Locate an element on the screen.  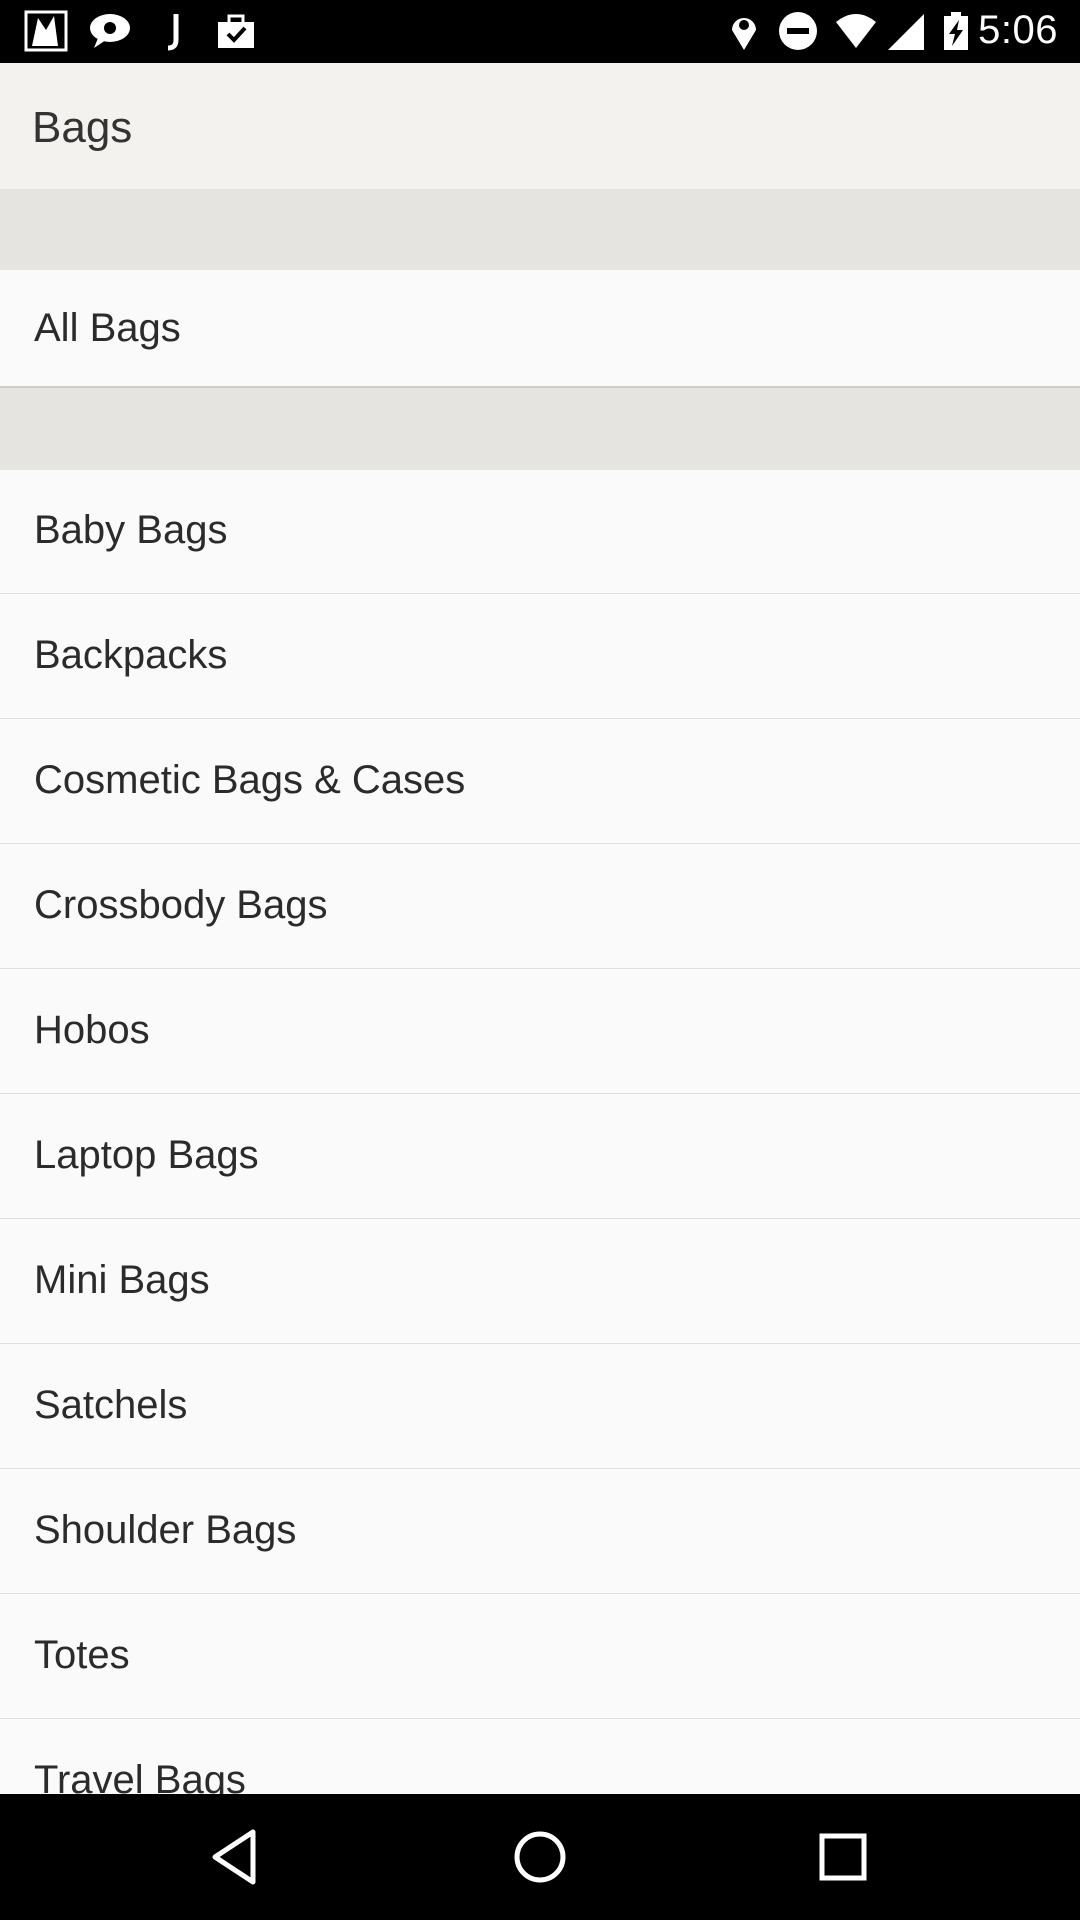
list-item: Cosmetic Bags & Cases is located at coordinates (540, 782).